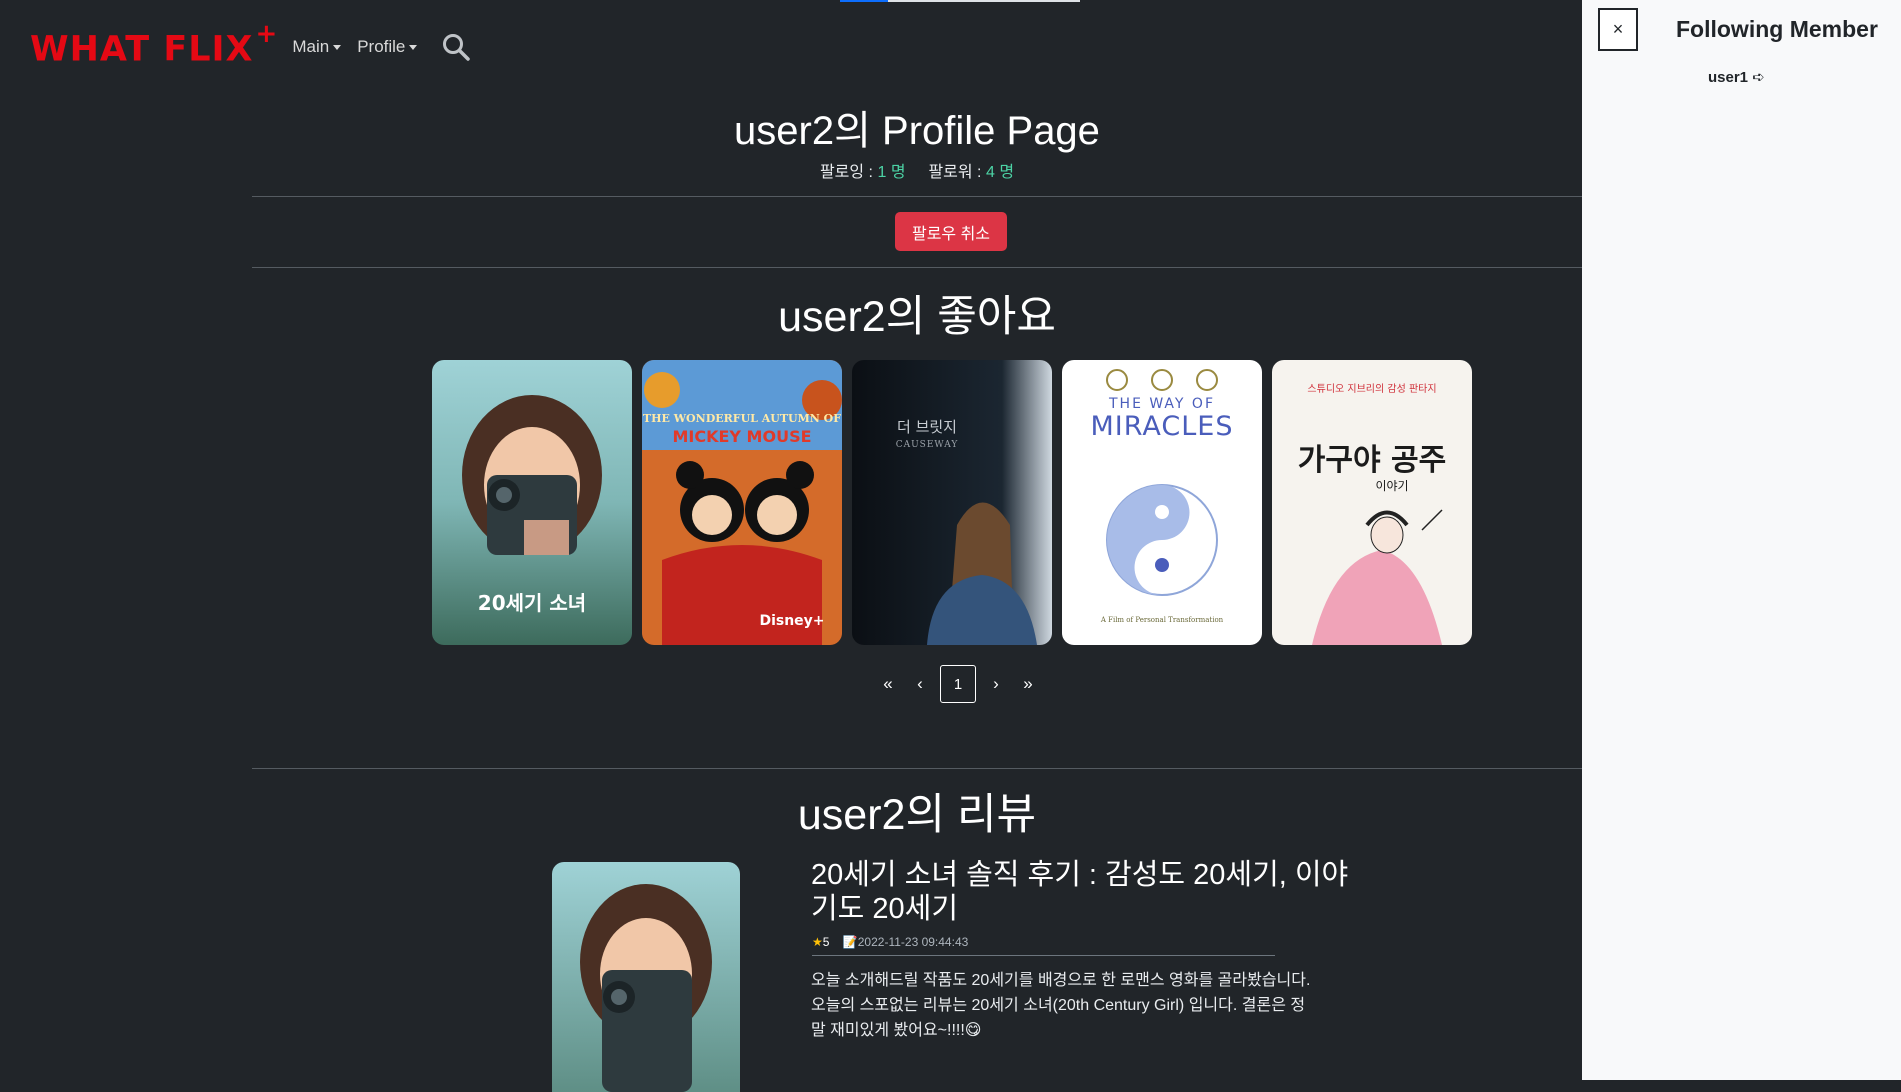 The width and height of the screenshot is (1901, 1092). What do you see at coordinates (791, 621) in the screenshot?
I see `svg-text: Disney+` at bounding box center [791, 621].